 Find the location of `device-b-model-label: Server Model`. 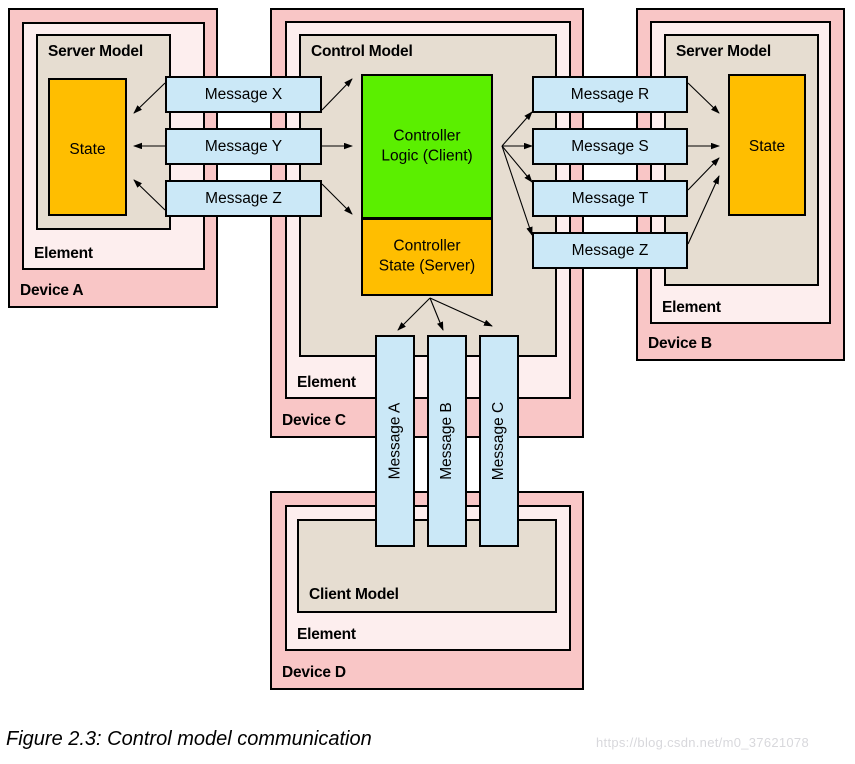

device-b-model-label: Server Model is located at coordinates (723, 51).